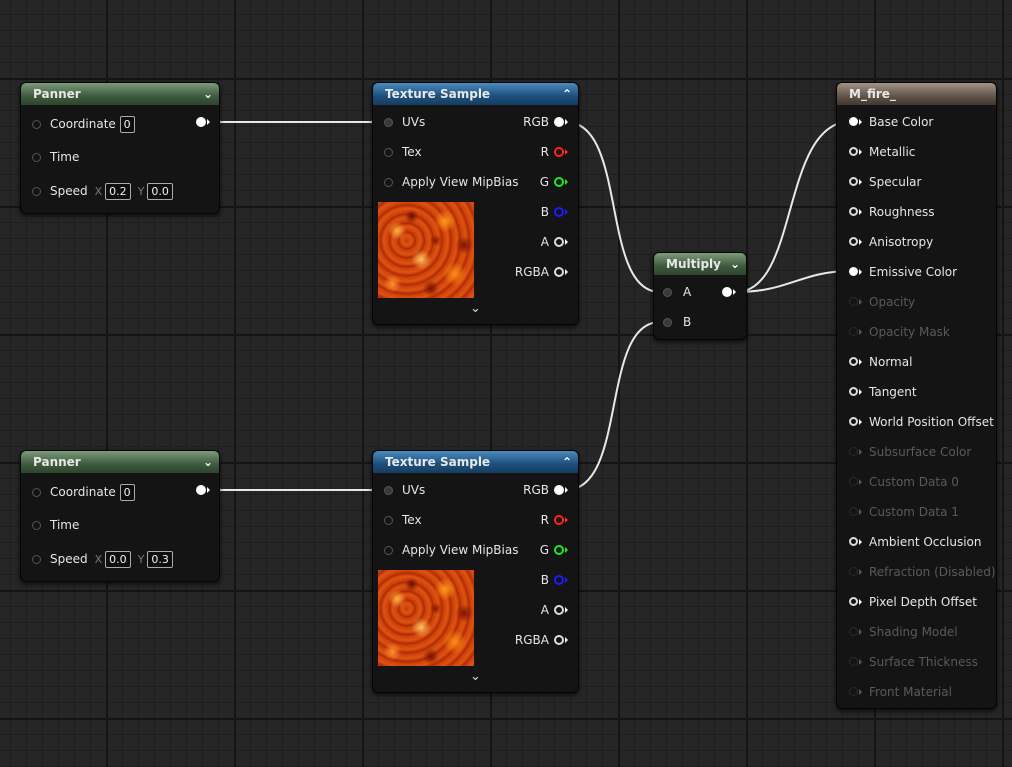 The width and height of the screenshot is (1012, 767). Describe the element at coordinates (727, 292) in the screenshot. I see `multiply-output-pin` at that location.